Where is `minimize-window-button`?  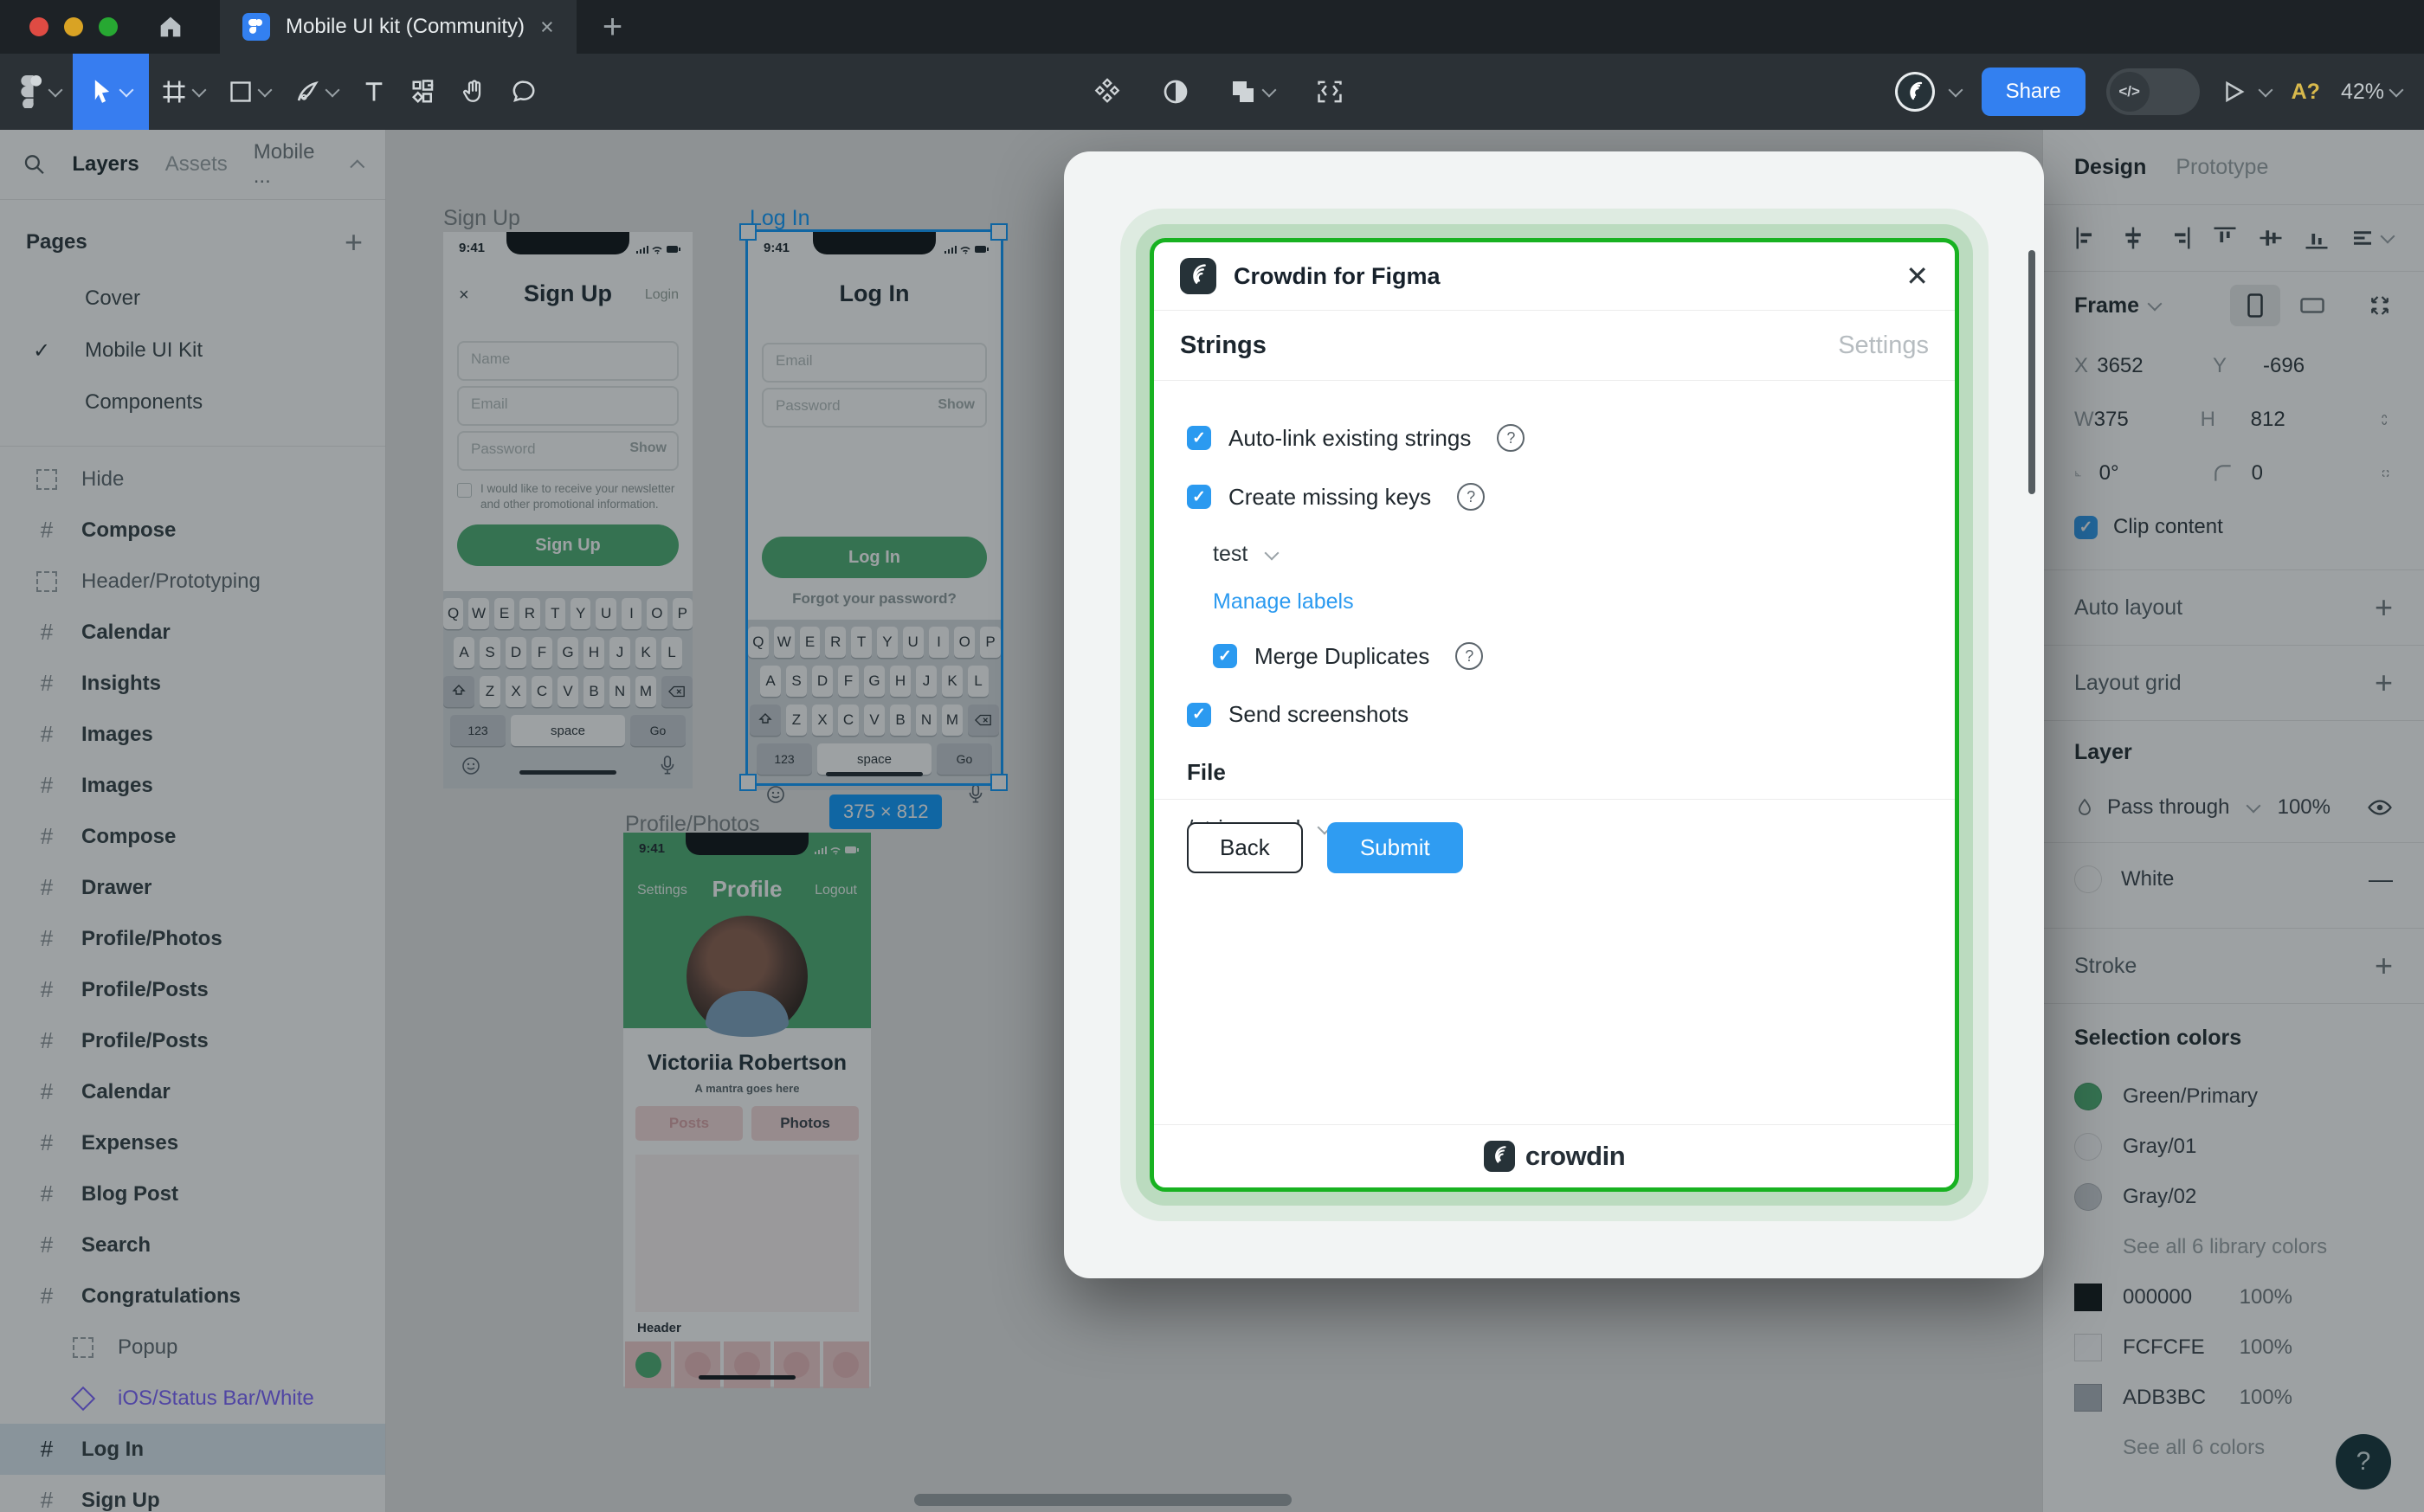
minimize-window-button is located at coordinates (73, 26).